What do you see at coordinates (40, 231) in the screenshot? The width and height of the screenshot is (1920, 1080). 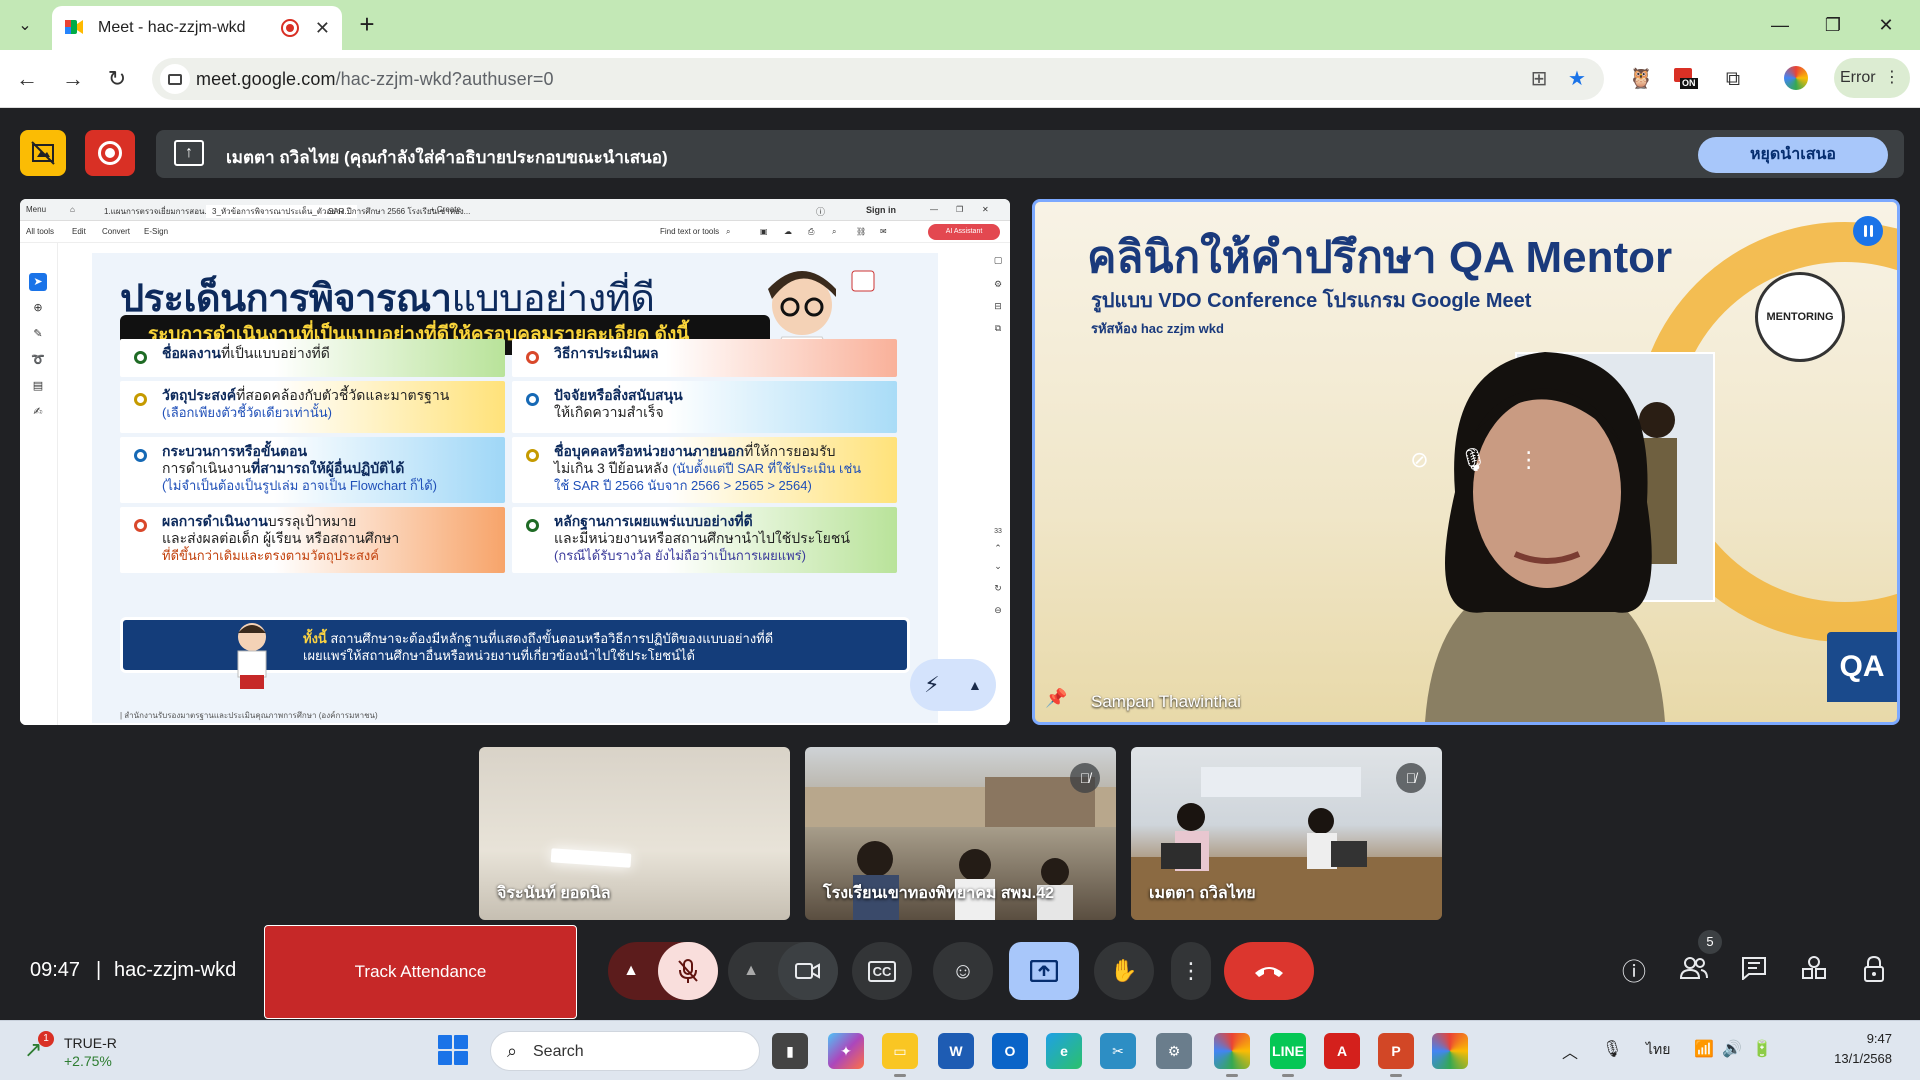 I see `menu-all-tools: All tools` at bounding box center [40, 231].